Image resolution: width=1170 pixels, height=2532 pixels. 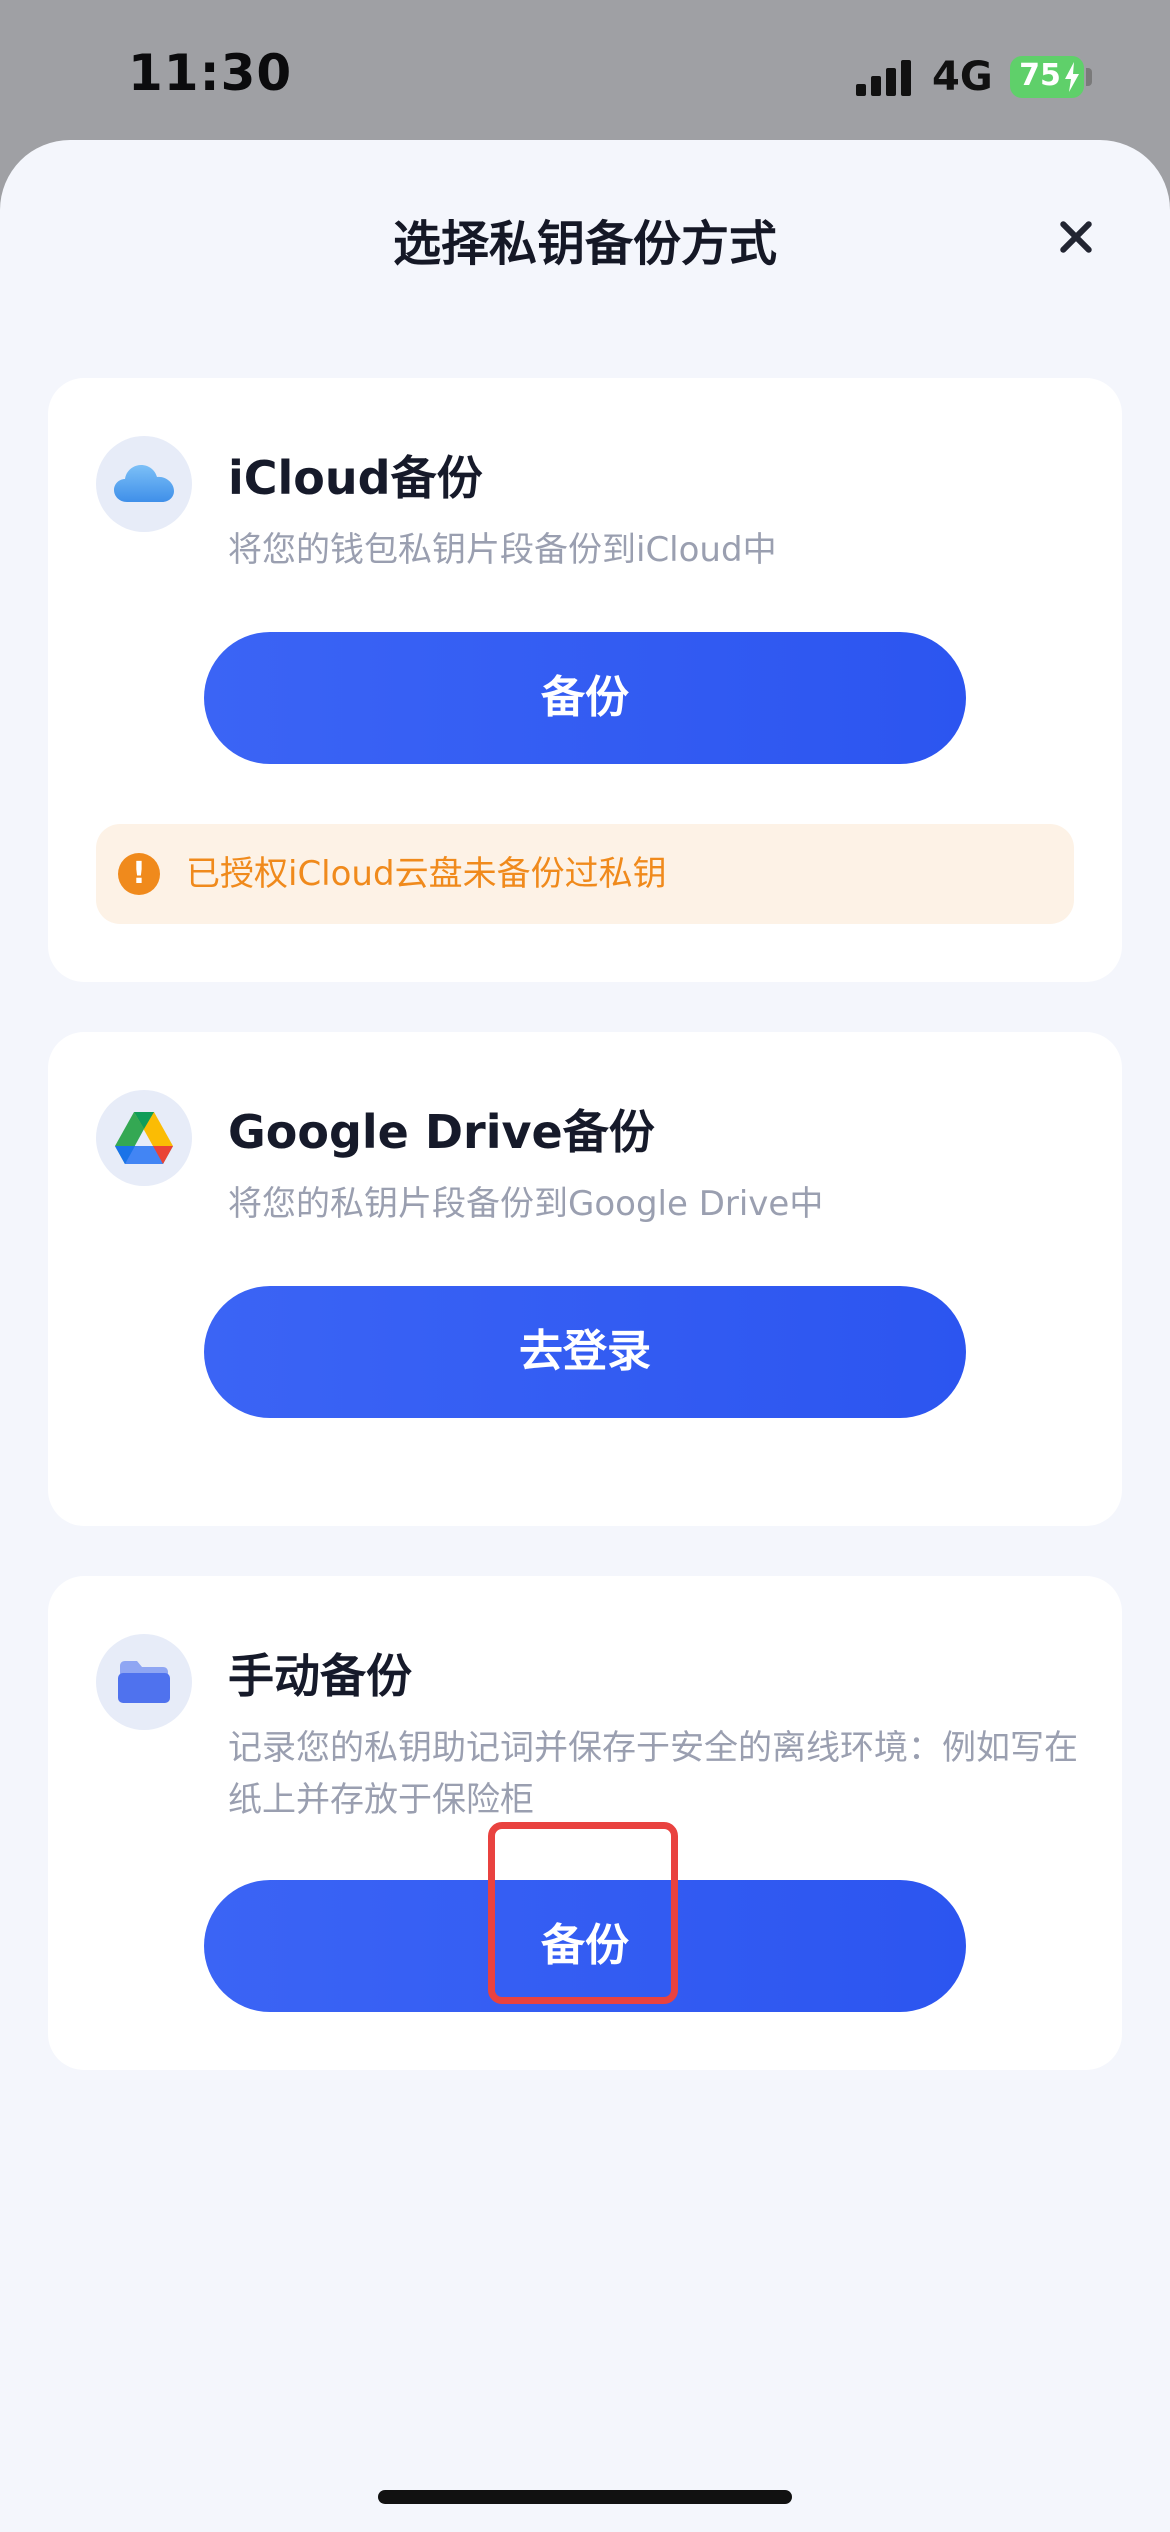 What do you see at coordinates (426, 874) in the screenshot?
I see `icloud-status-text: 已授权iCloud云盘未备份过私钥` at bounding box center [426, 874].